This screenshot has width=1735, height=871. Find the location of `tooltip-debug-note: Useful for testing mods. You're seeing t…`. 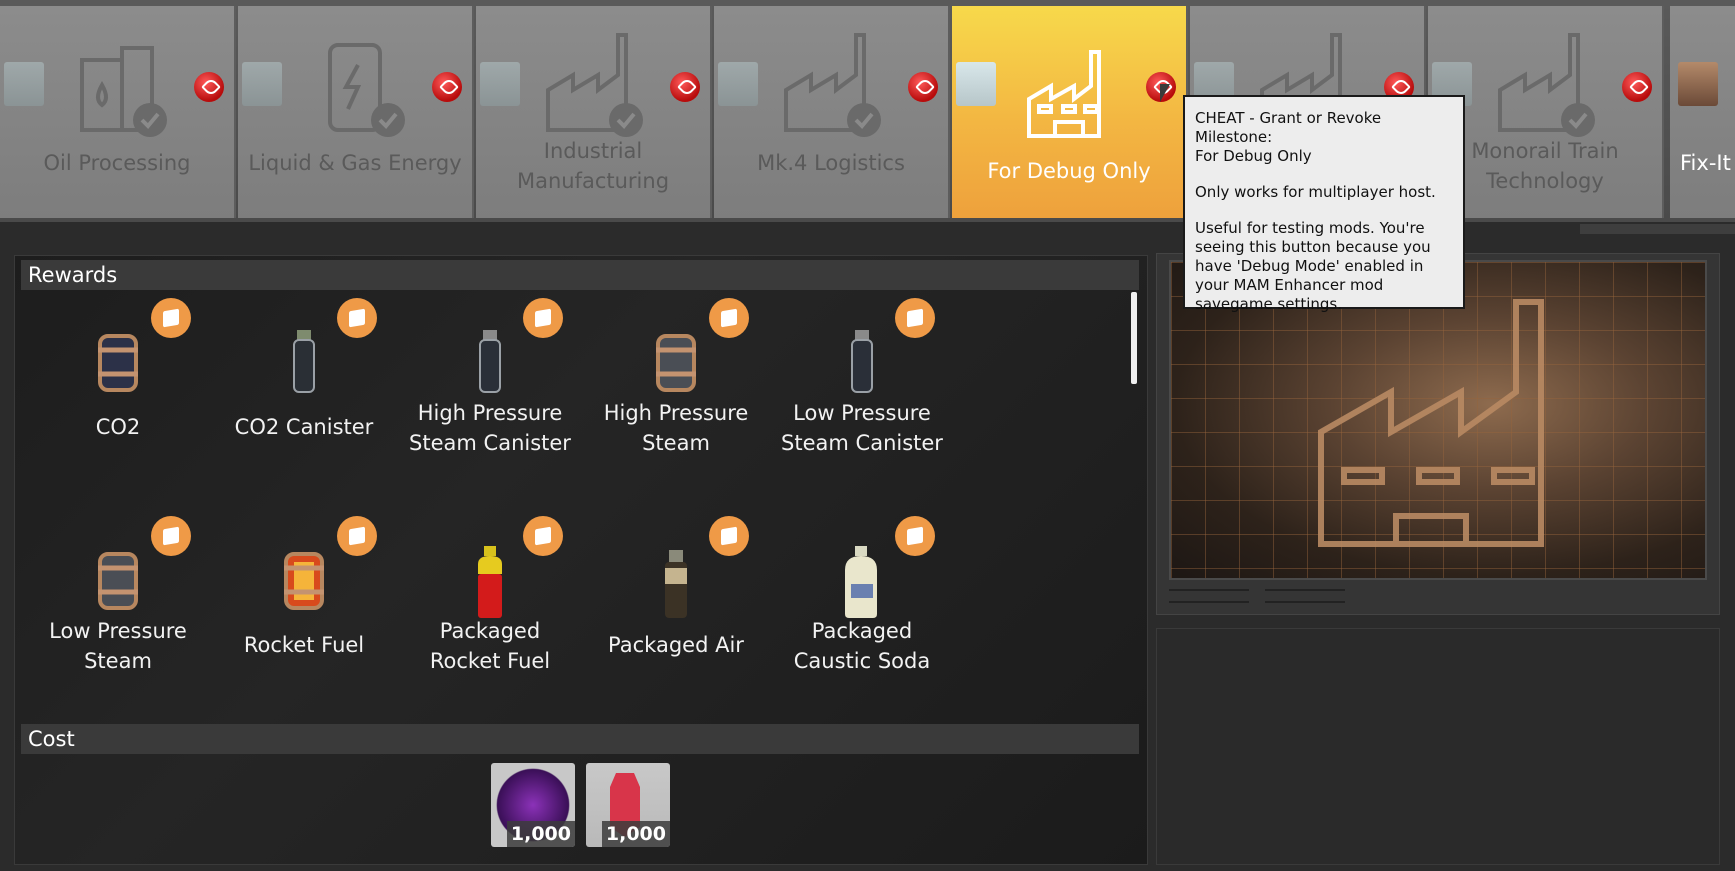

tooltip-debug-note: Useful for testing mods. You're seeing t… is located at coordinates (1313, 266).